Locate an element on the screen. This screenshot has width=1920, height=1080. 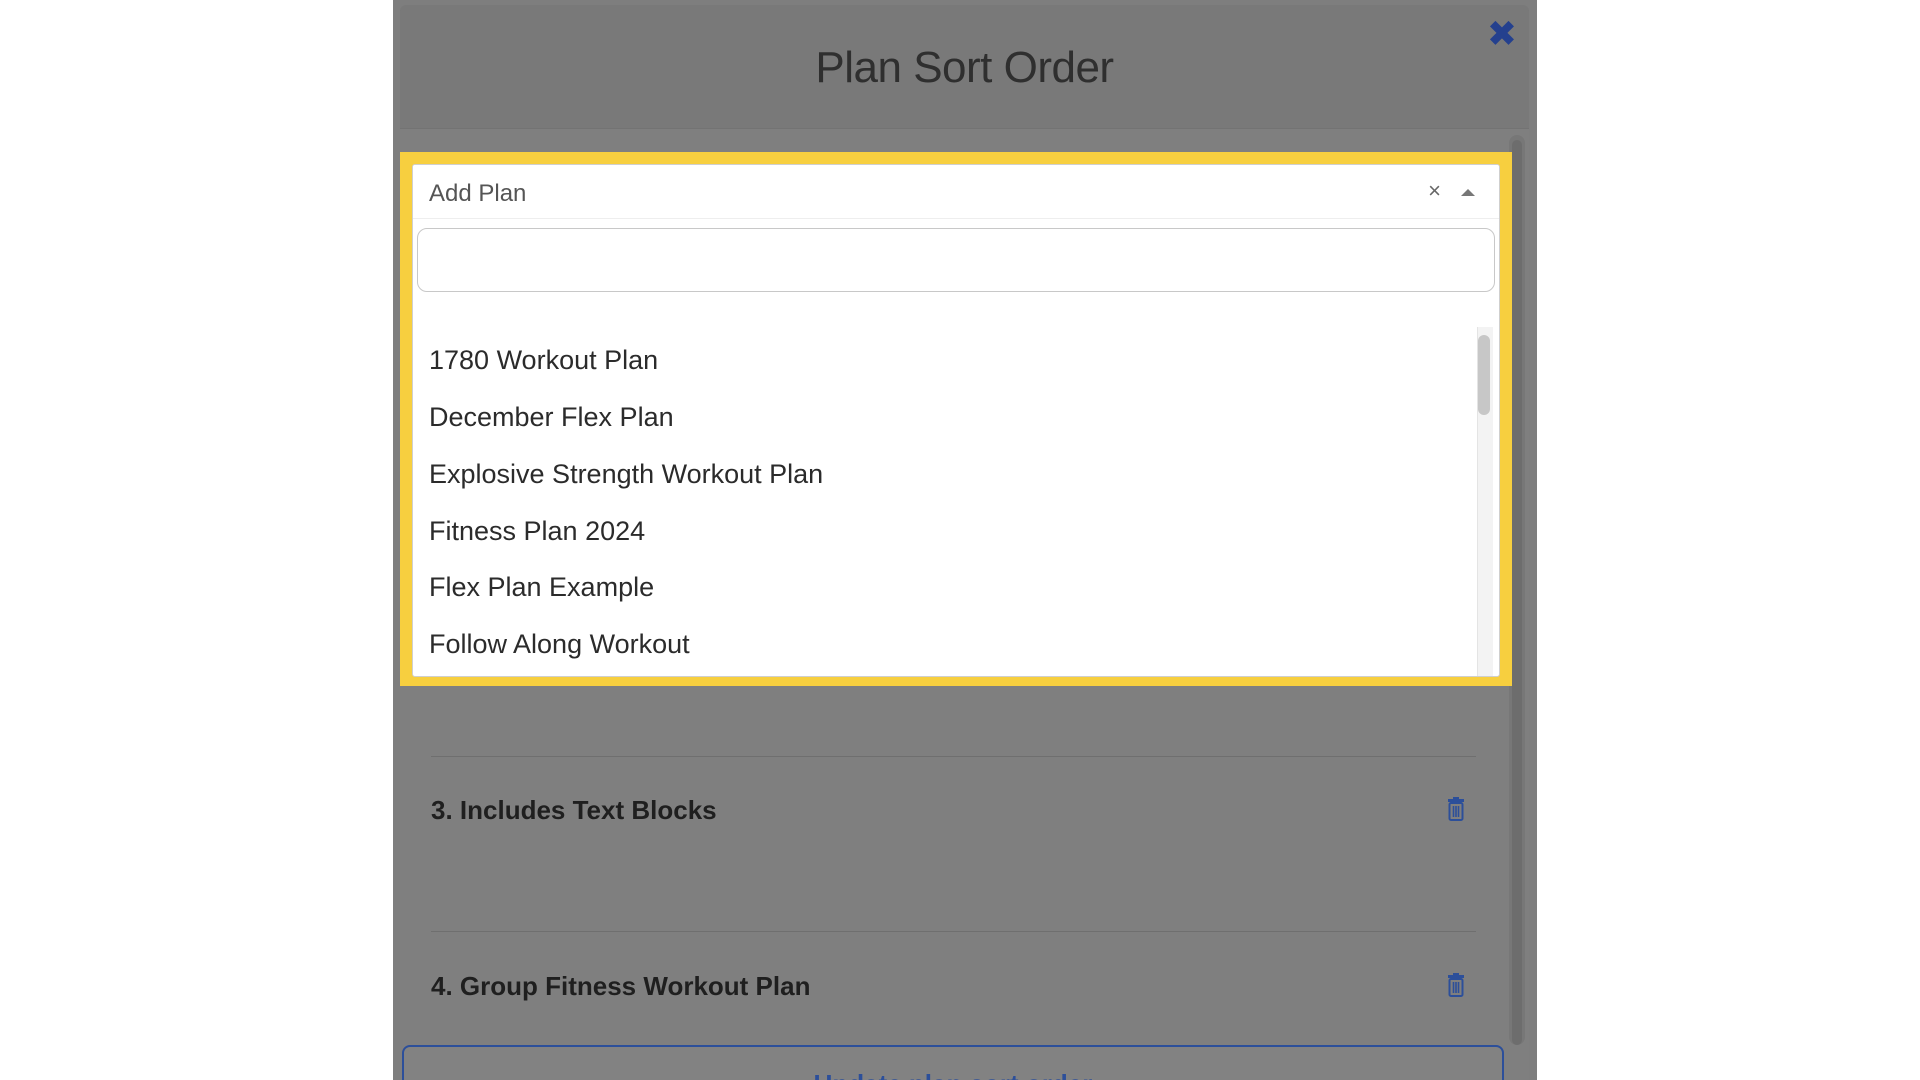
list-item: Flex Plan Example is located at coordinates (541, 587).